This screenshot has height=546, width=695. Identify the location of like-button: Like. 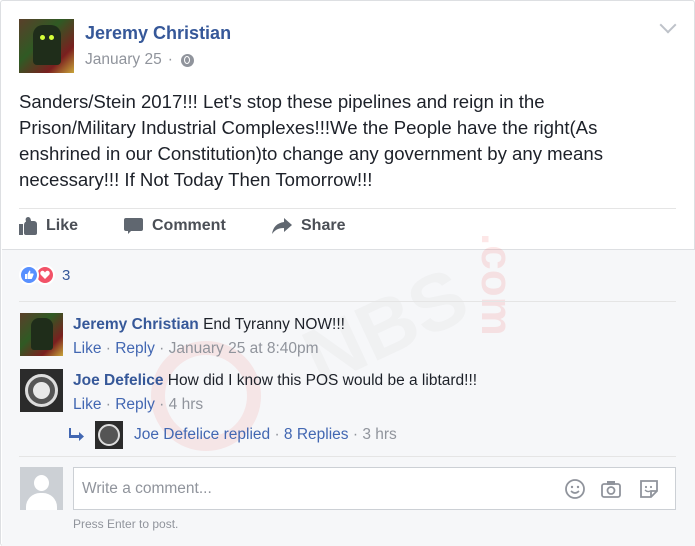
(71, 225).